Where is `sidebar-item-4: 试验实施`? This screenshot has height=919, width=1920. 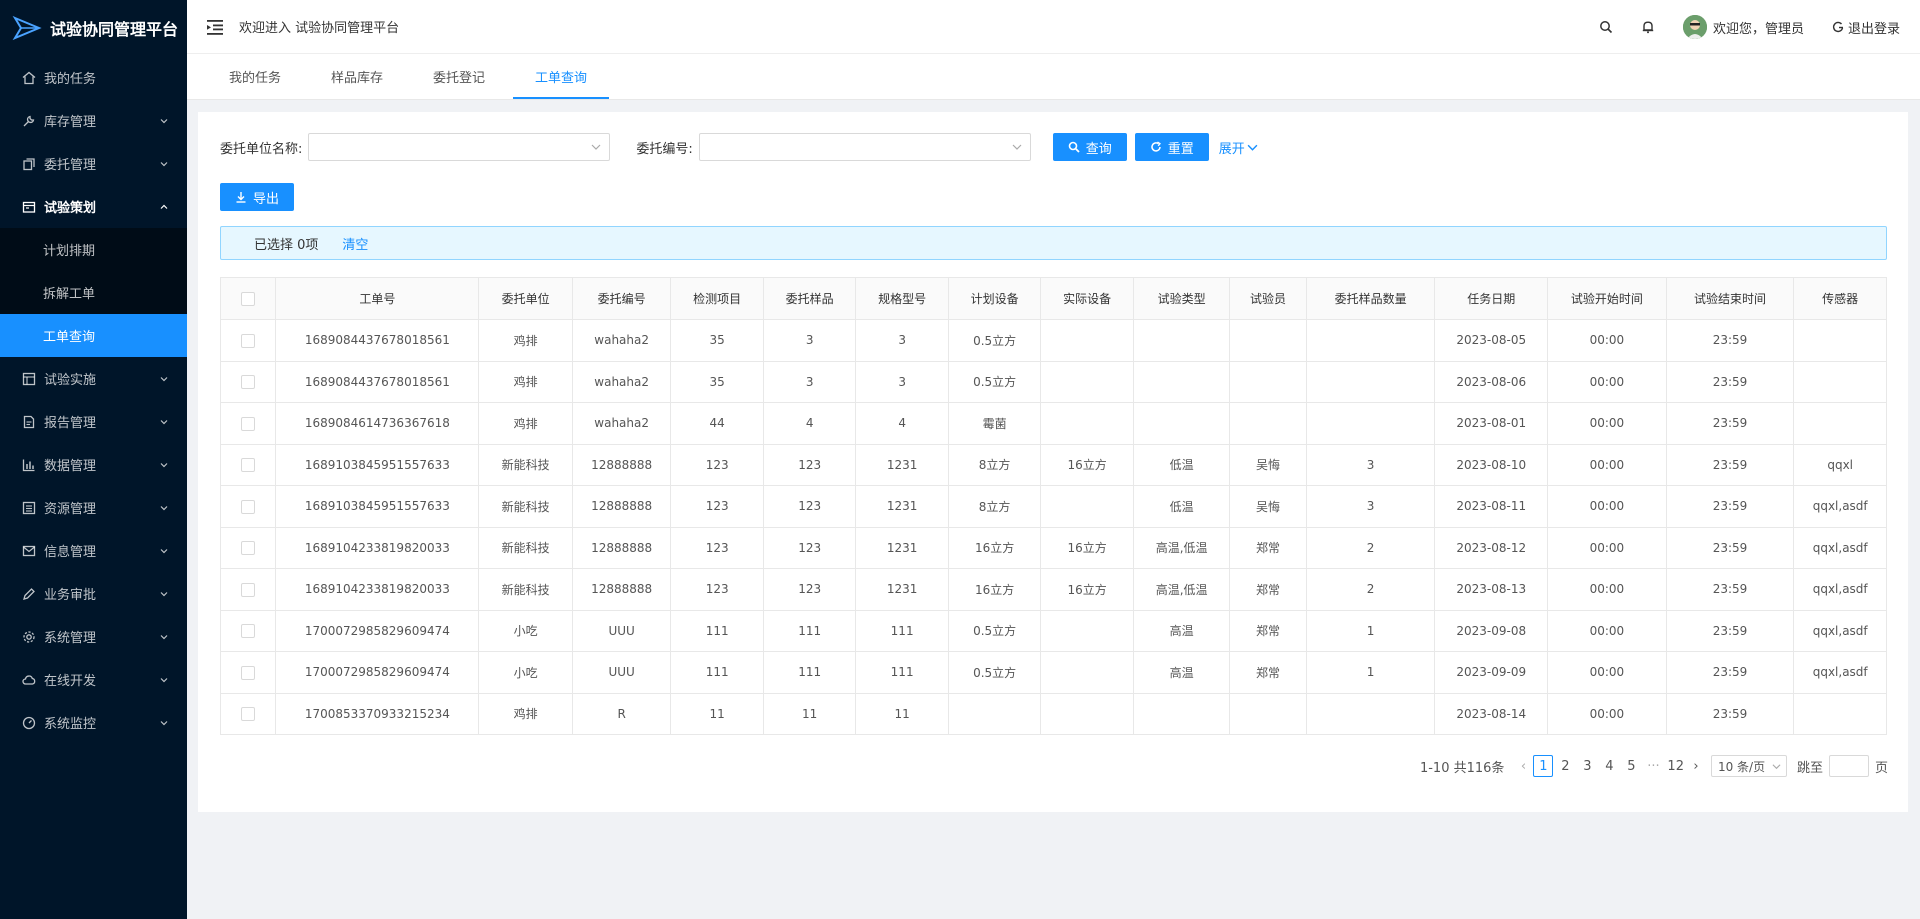 sidebar-item-4: 试验实施 is located at coordinates (93, 378).